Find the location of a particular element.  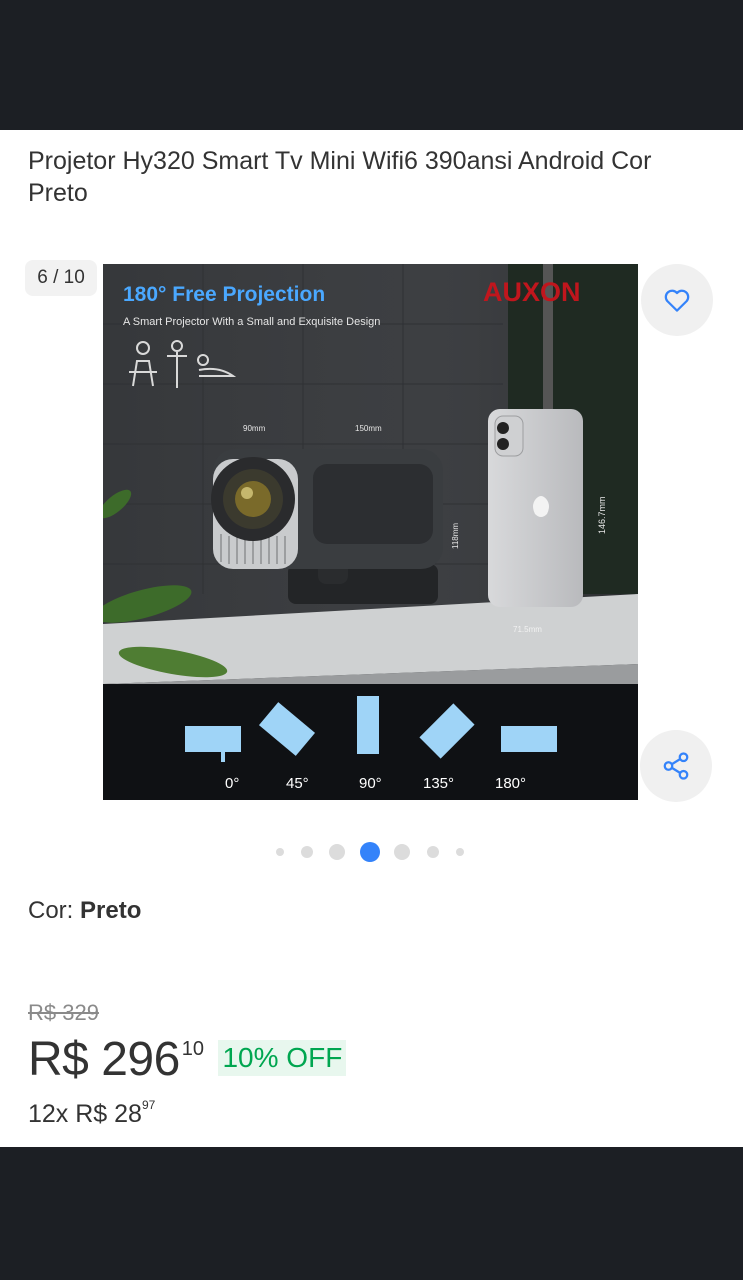

variant-label: Cor: is located at coordinates (54, 910).